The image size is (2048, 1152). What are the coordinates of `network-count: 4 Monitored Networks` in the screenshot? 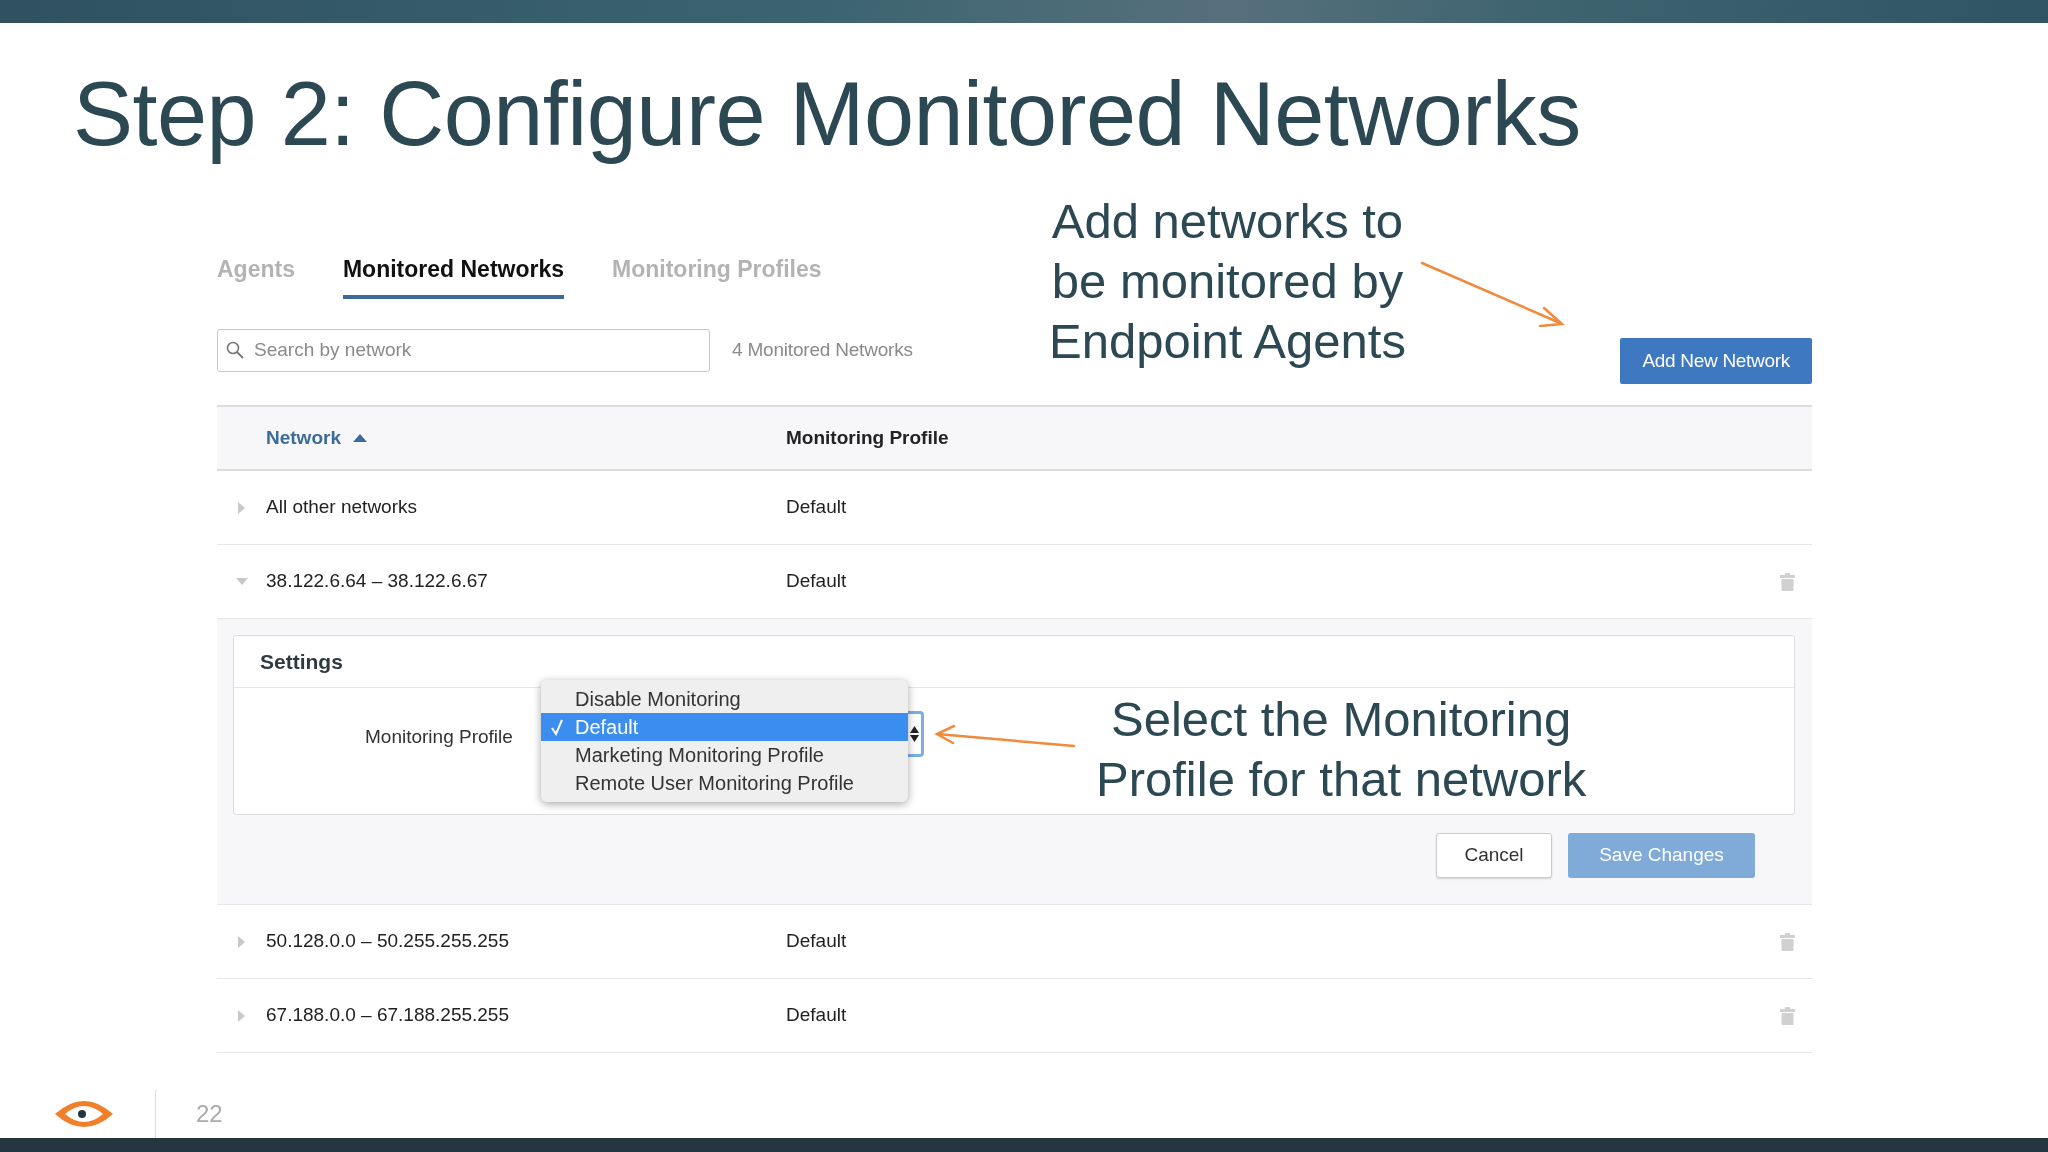 It's located at (822, 349).